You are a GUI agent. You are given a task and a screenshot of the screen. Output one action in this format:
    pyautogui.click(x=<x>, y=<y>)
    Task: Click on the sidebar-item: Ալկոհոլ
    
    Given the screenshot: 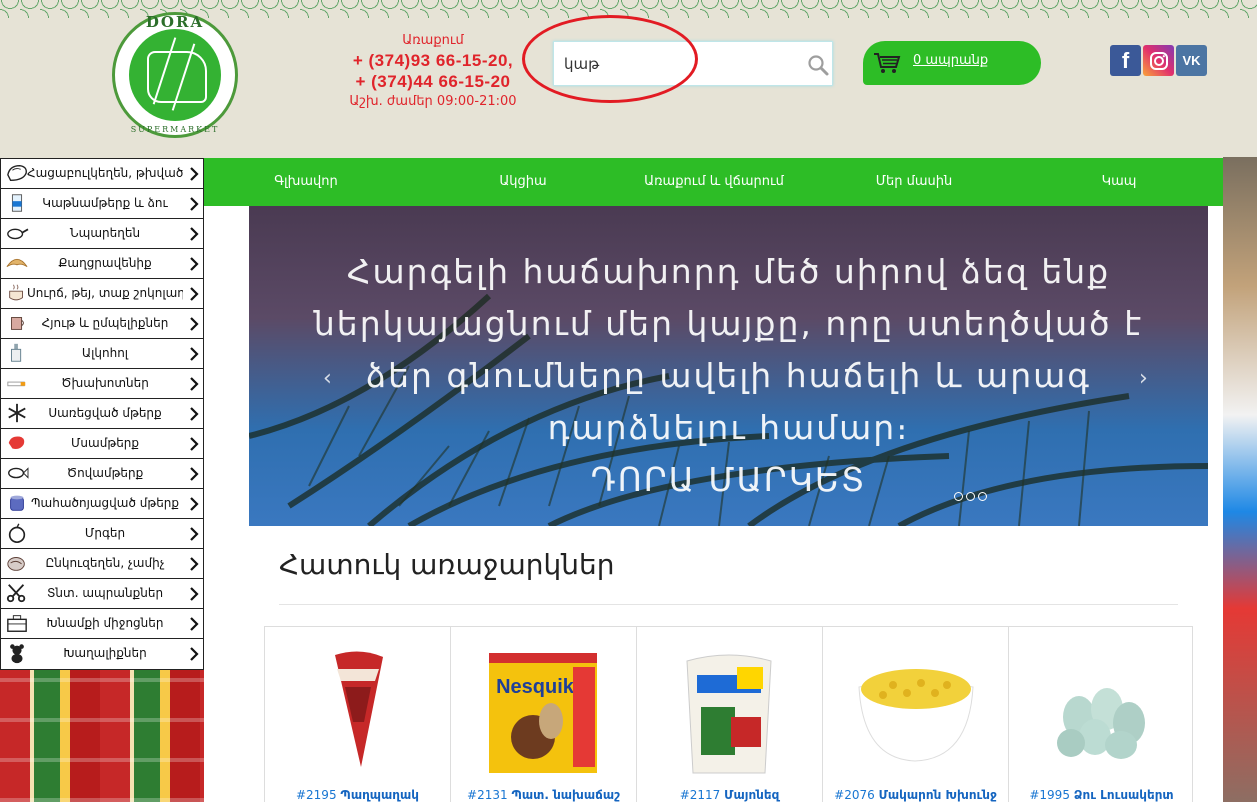 What is the action you would take?
    pyautogui.click(x=102, y=354)
    